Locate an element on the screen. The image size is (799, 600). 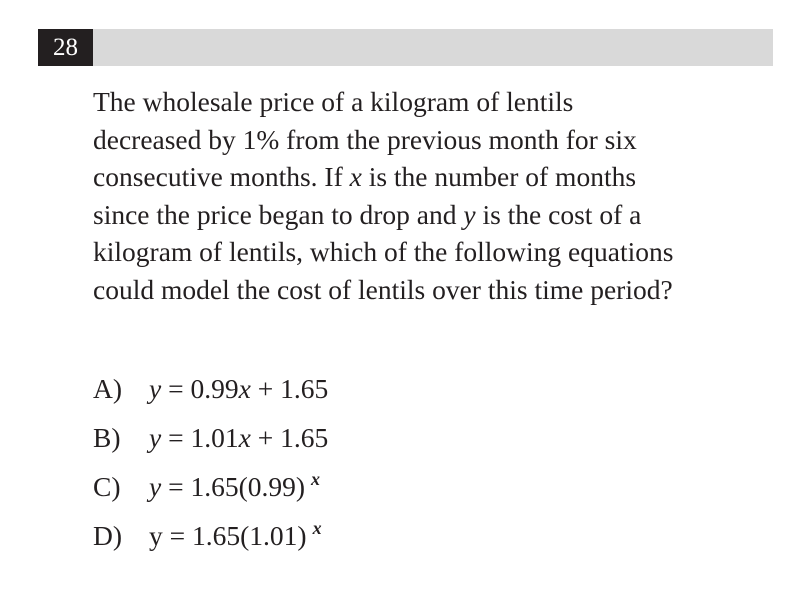
choice-equation: y = 0.99x + 1.65 is located at coordinates (238, 388).